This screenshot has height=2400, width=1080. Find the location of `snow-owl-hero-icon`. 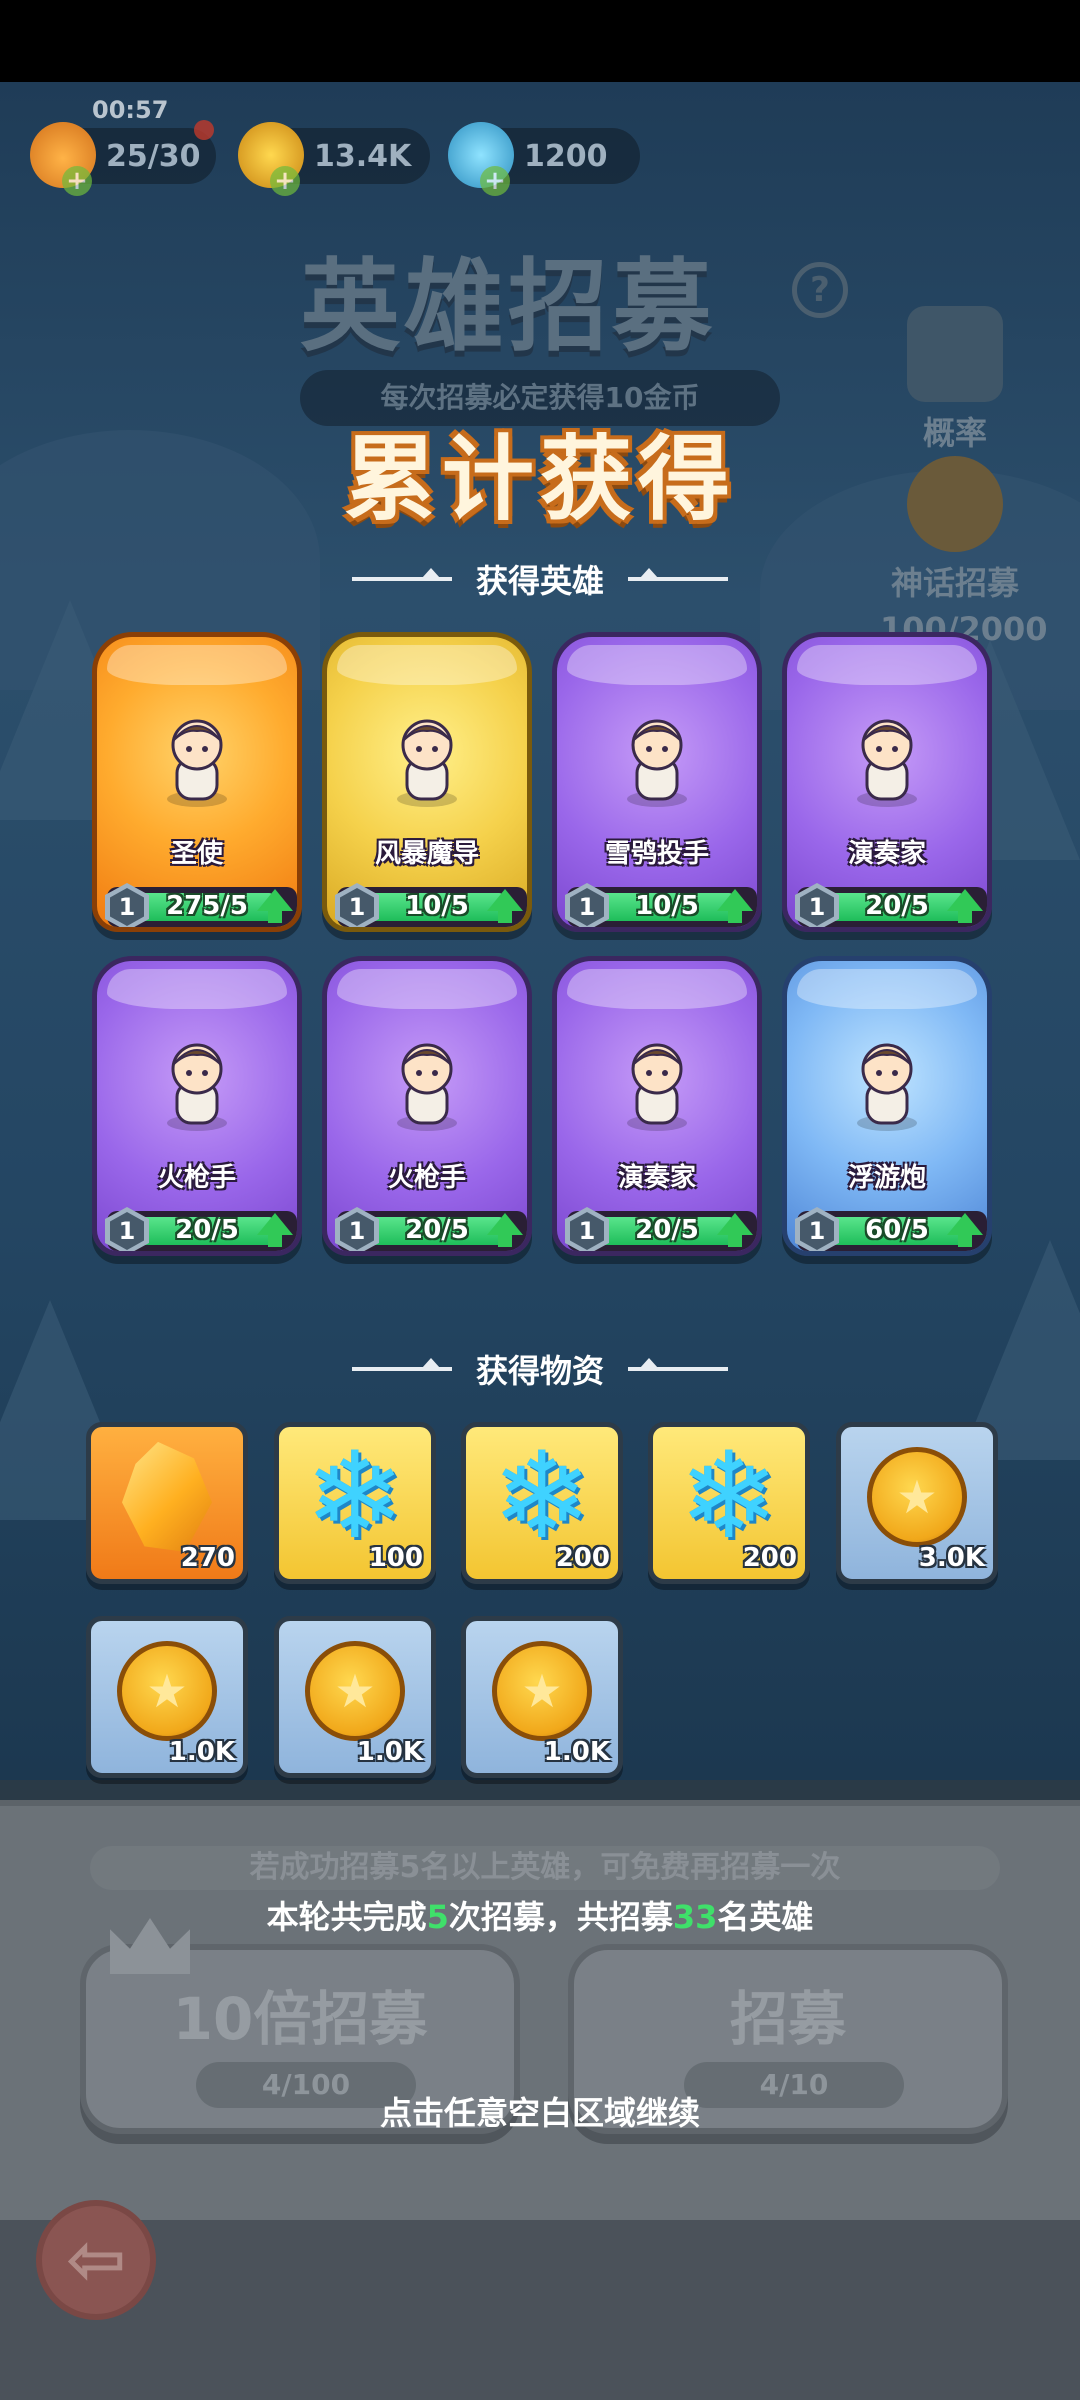

snow-owl-hero-icon is located at coordinates (657, 759).